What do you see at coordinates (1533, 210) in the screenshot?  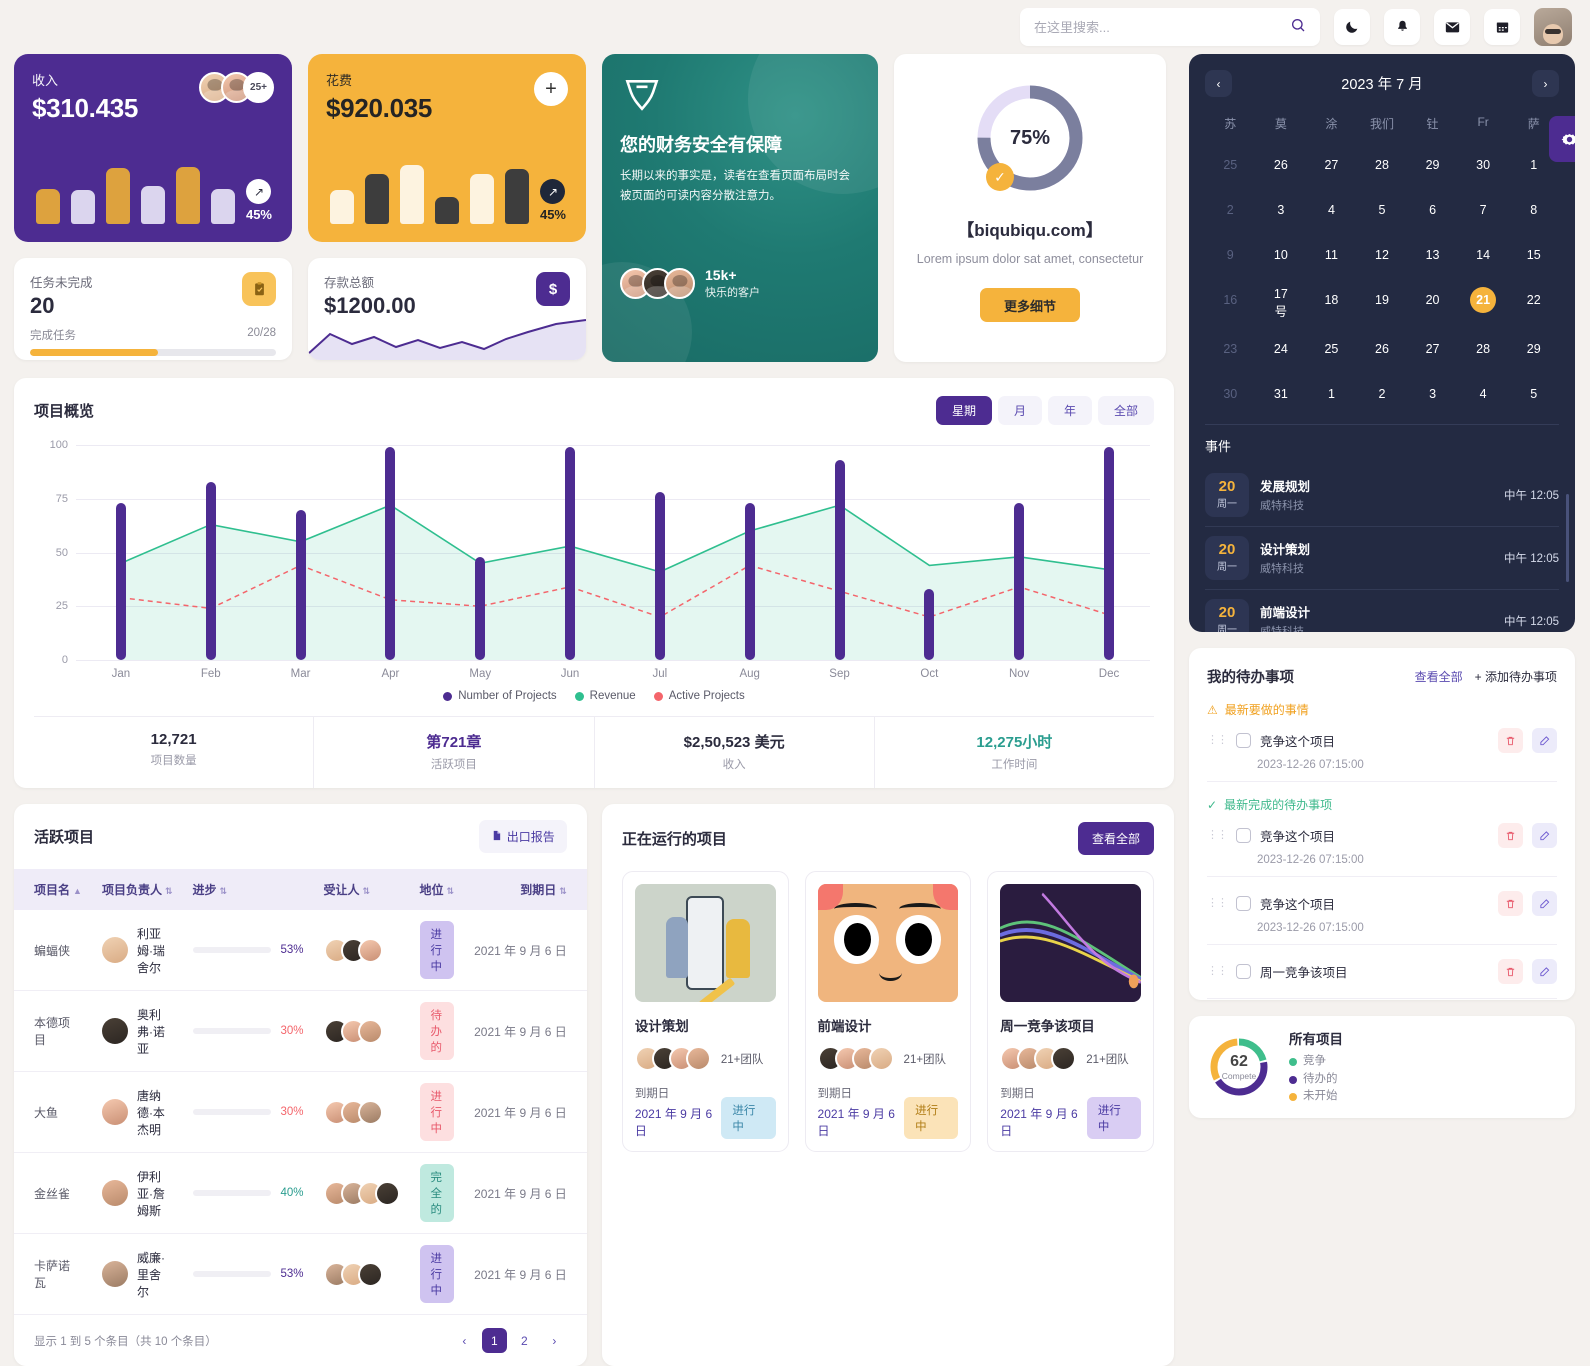 I see `calendar-day: 8` at bounding box center [1533, 210].